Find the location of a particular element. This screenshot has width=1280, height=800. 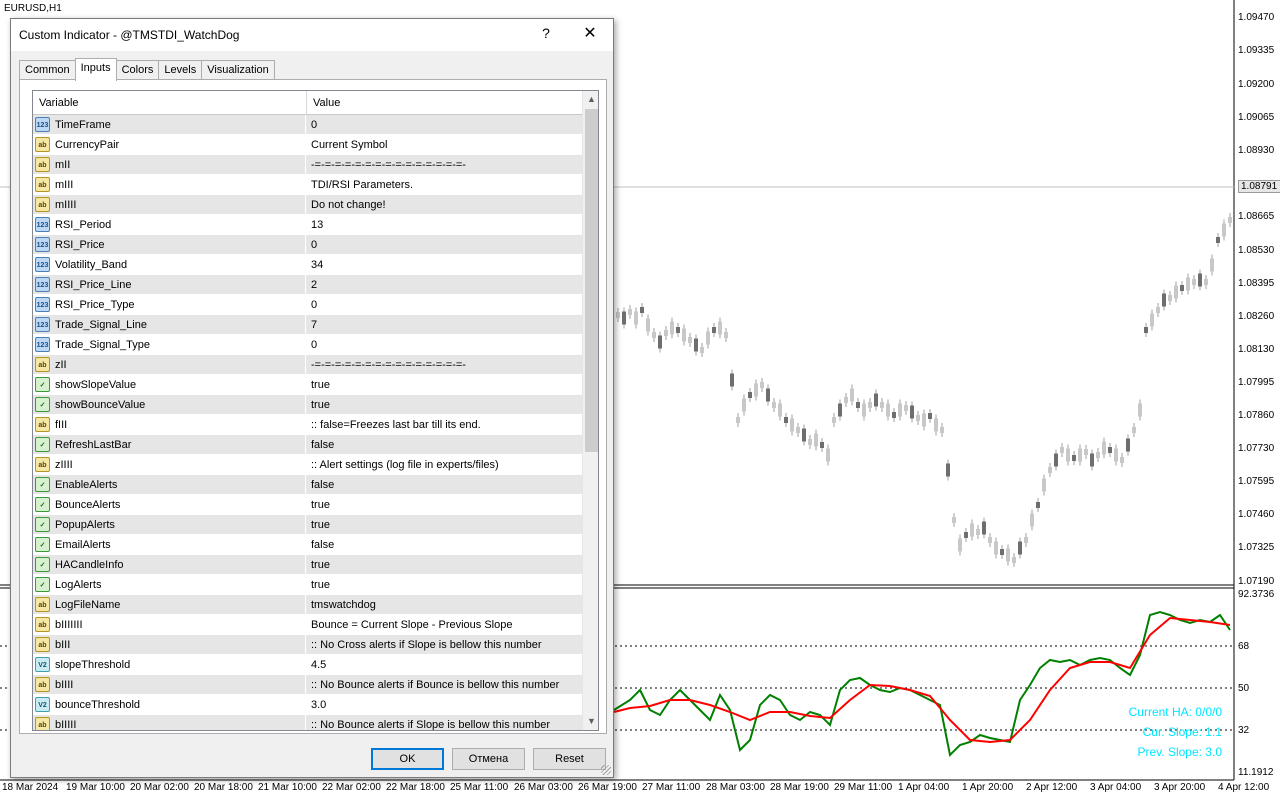

input-row-zii: ab zII -=-=-=-=-=-=-=-=-=-=-=-=-=-=-=- is located at coordinates (307, 365).